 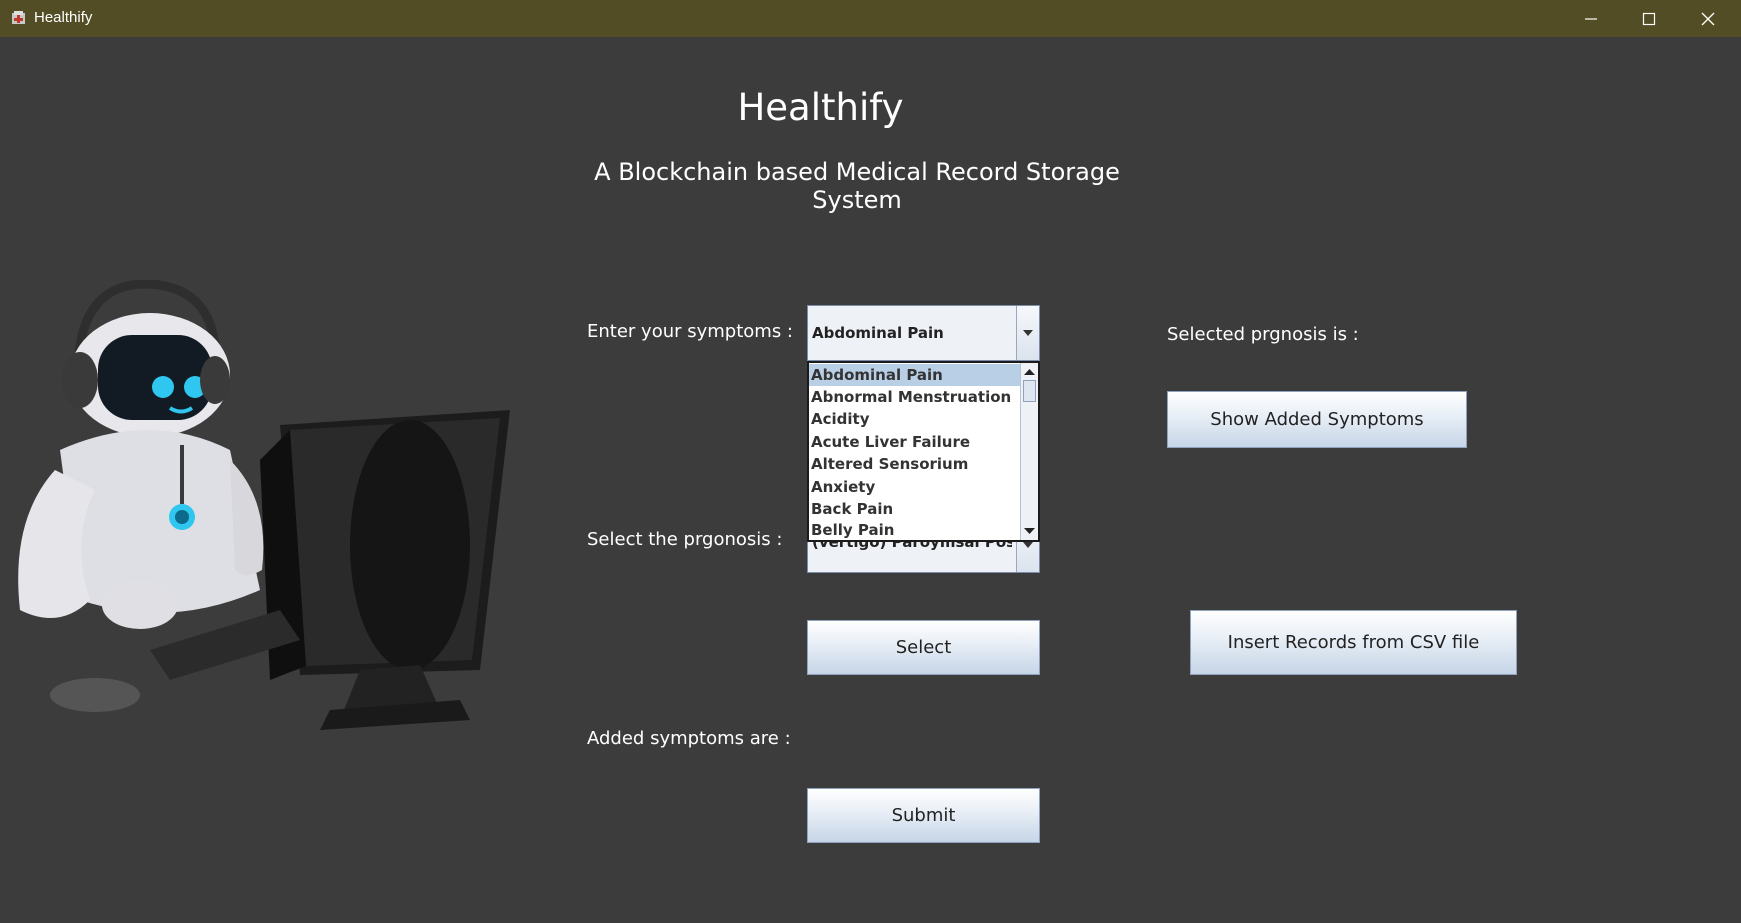 I want to click on insert-csv-button: Insert Records from CSV file, so click(x=1353, y=642).